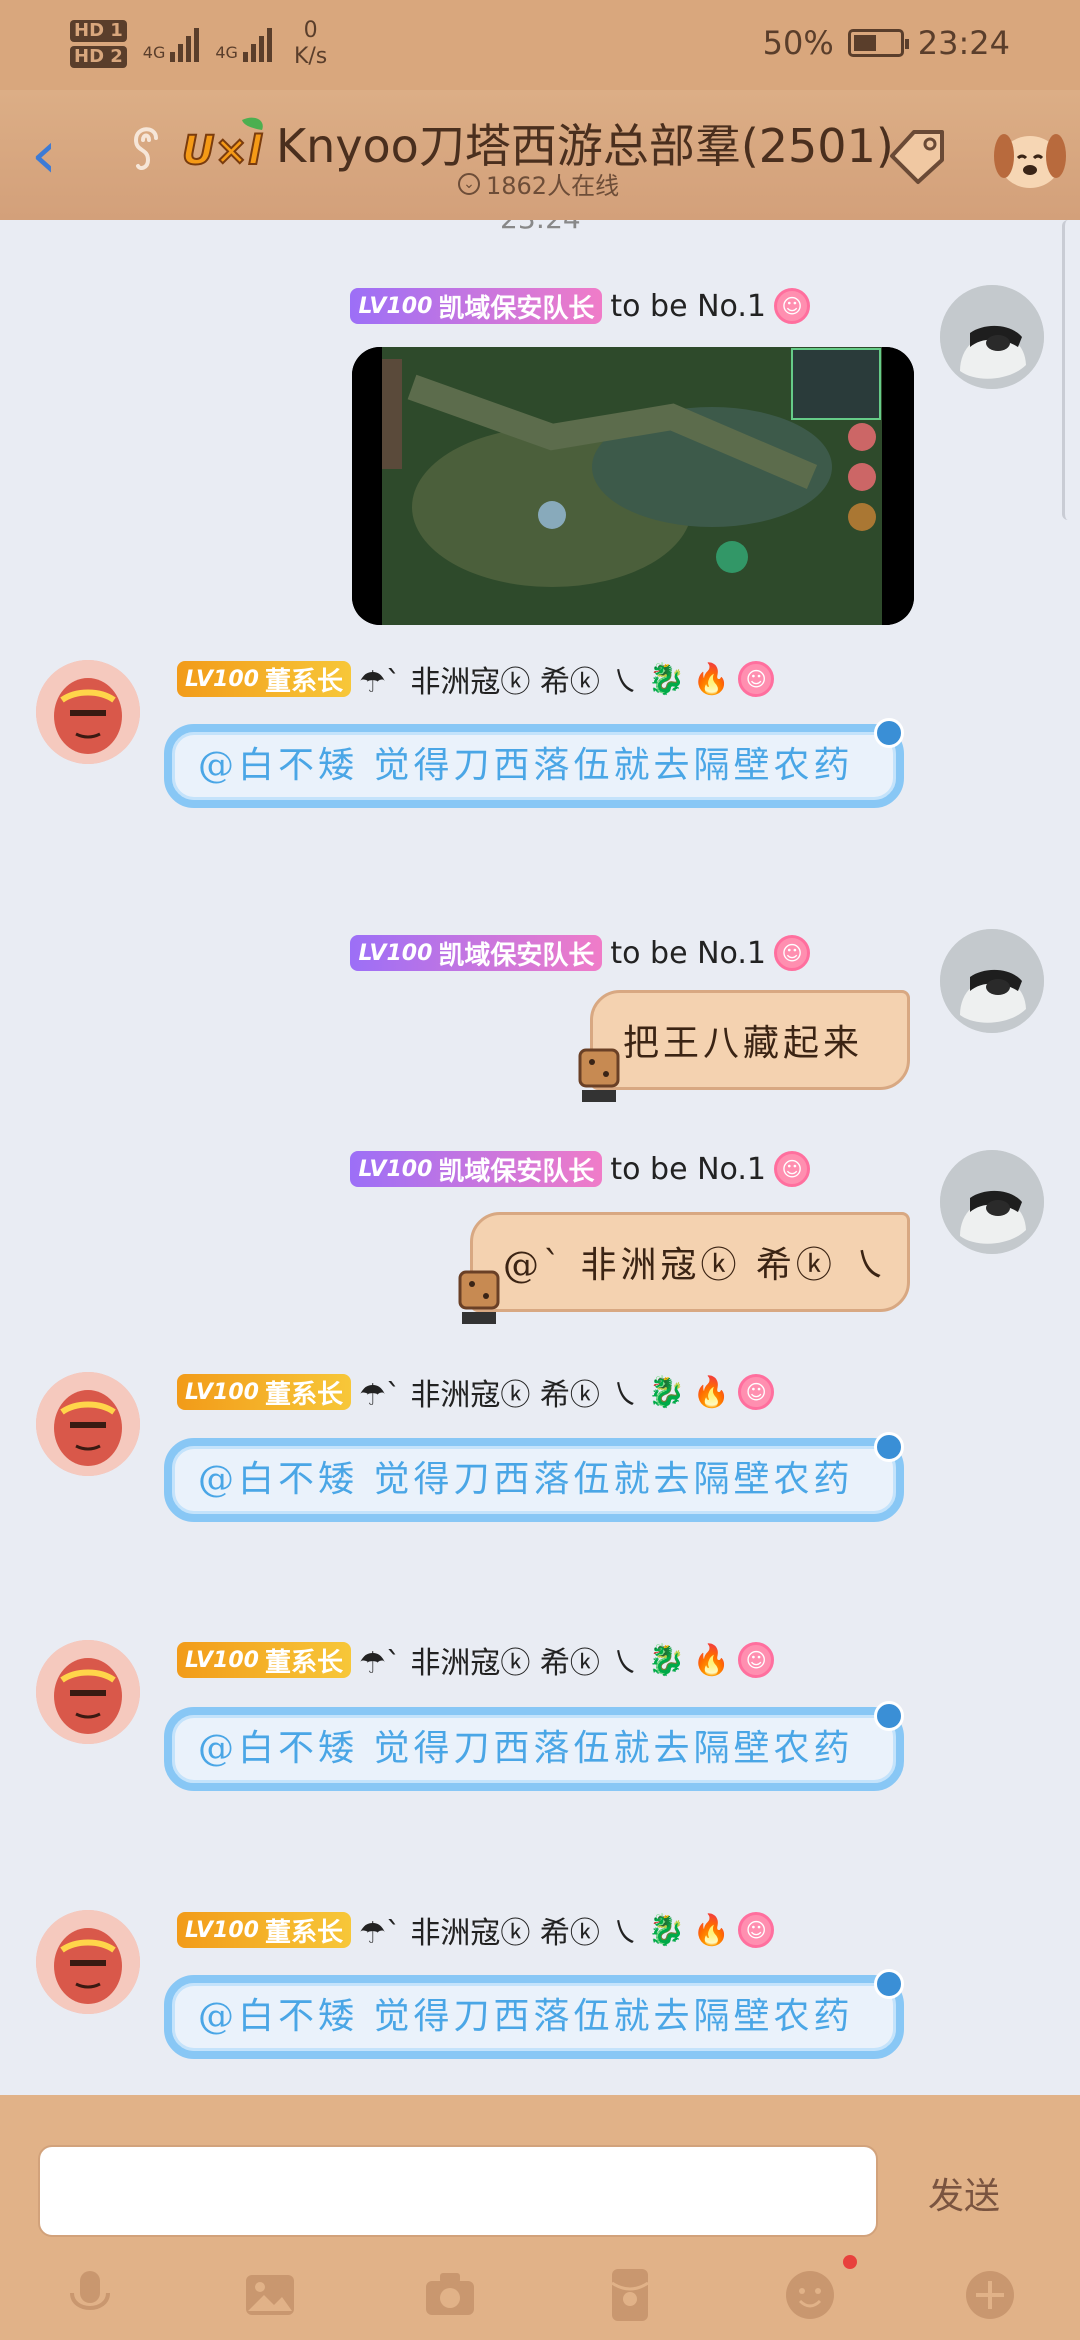 Image resolution: width=1080 pixels, height=2340 pixels. What do you see at coordinates (171, 44) in the screenshot?
I see `signal-1-icon: 4G` at bounding box center [171, 44].